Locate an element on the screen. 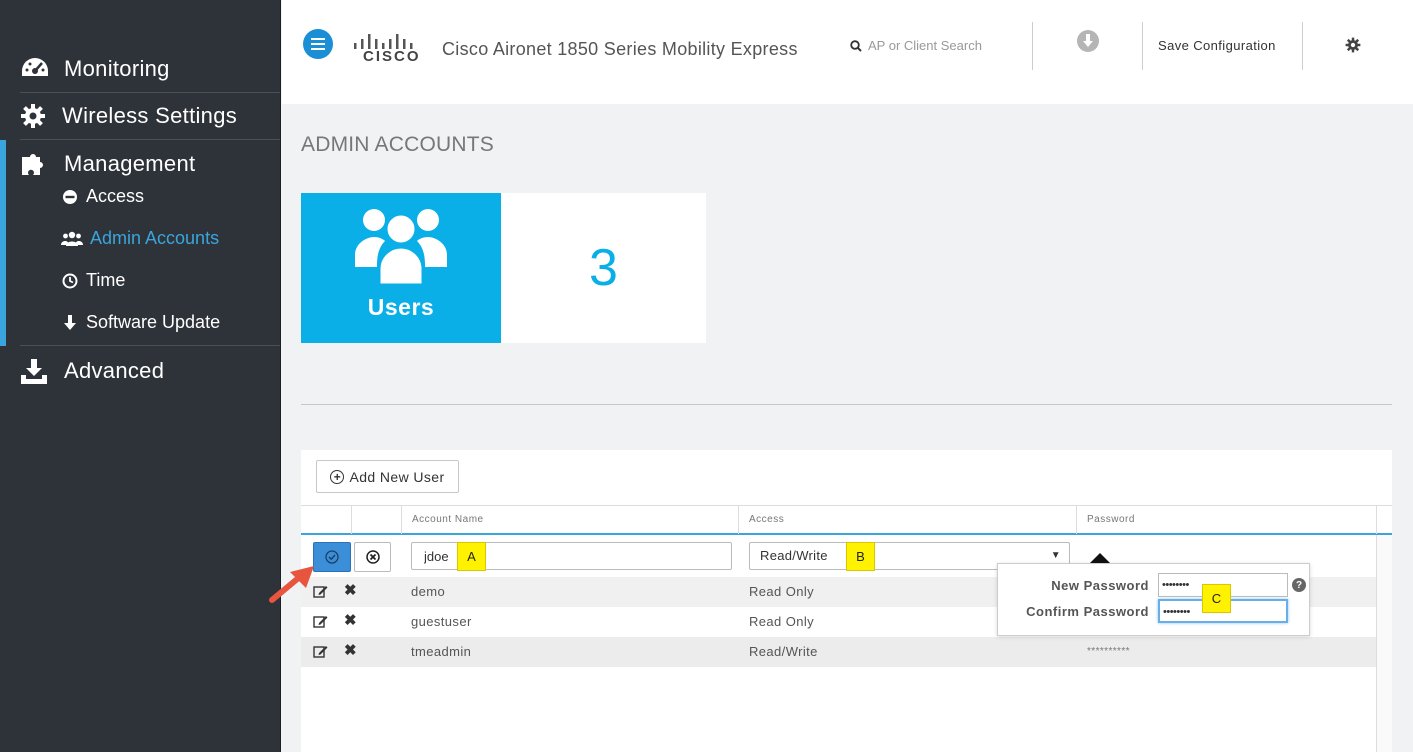 The height and width of the screenshot is (752, 1413). cancel-user-button is located at coordinates (372, 557).